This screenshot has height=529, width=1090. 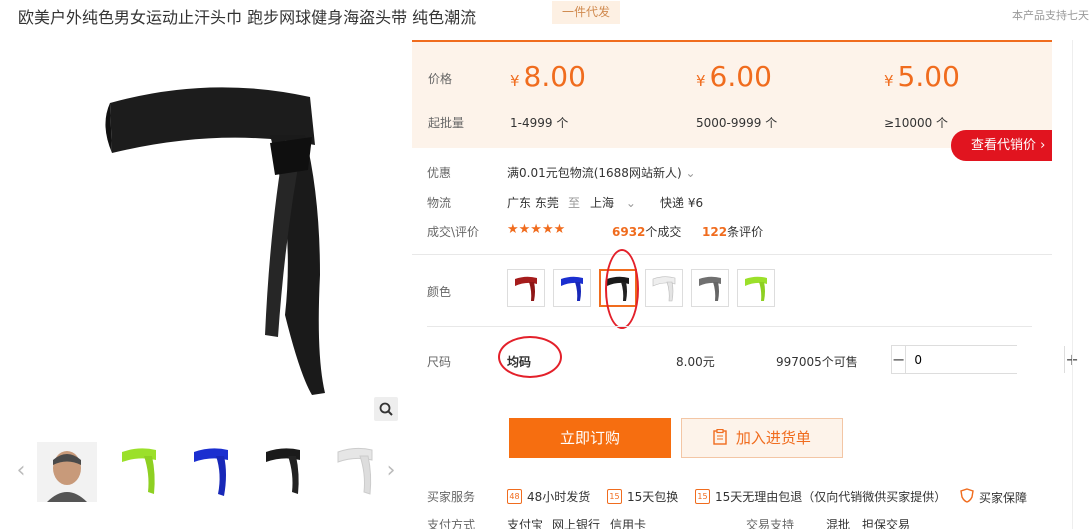 I want to click on discount-label: 优惠, so click(x=439, y=173).